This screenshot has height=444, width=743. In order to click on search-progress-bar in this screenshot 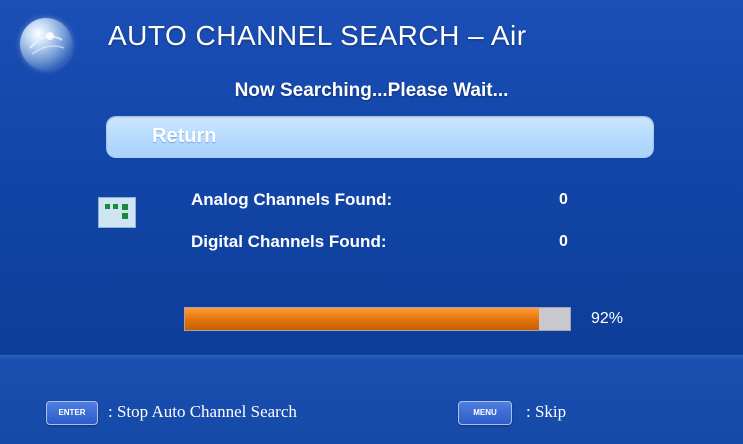, I will do `click(377, 319)`.